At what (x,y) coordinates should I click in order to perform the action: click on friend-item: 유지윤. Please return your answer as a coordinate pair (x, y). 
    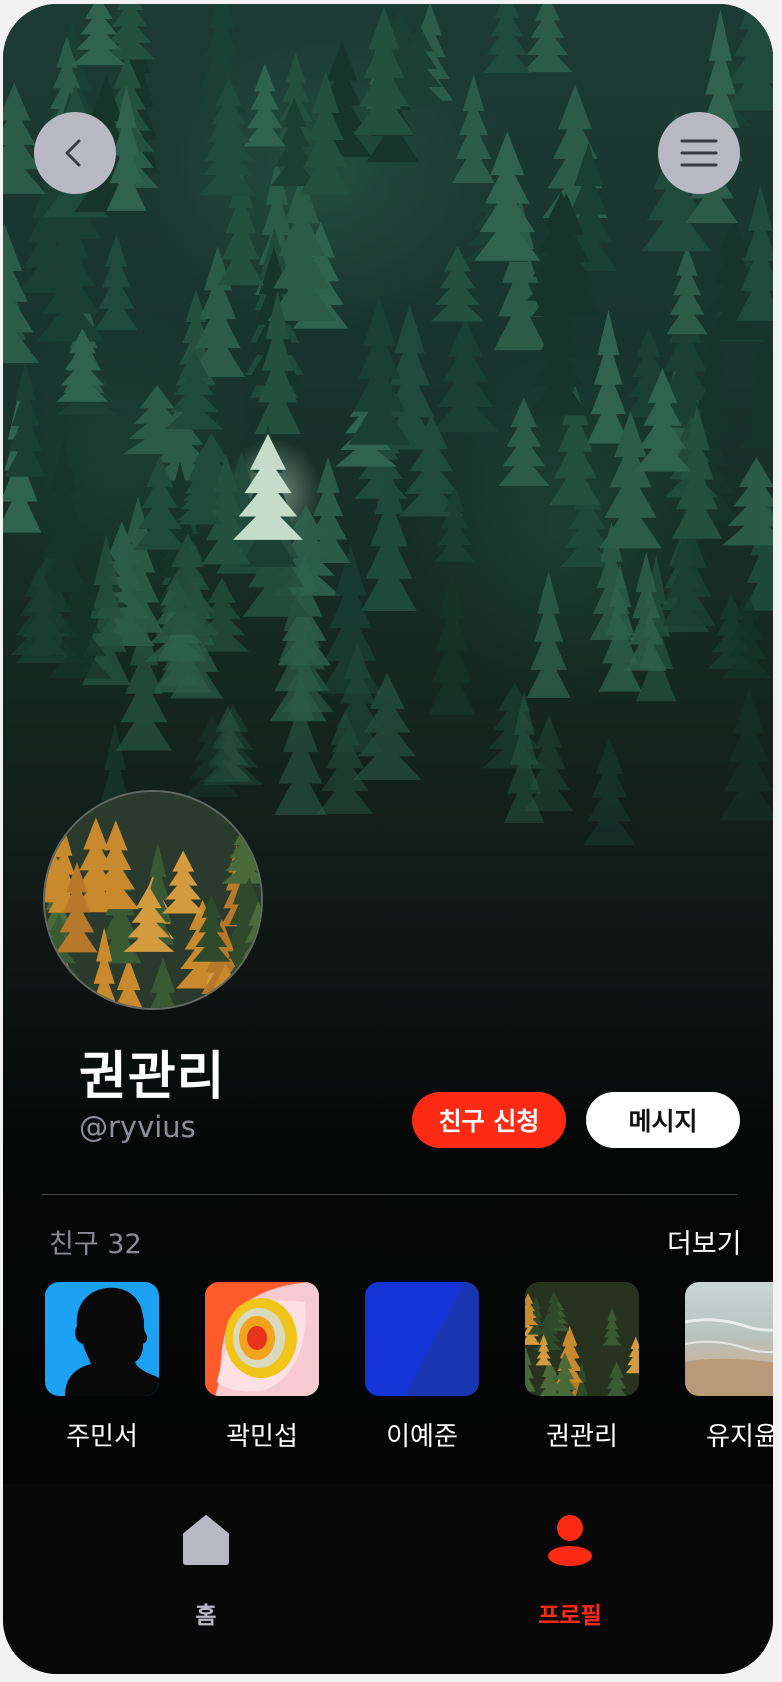
    Looking at the image, I should click on (729, 1367).